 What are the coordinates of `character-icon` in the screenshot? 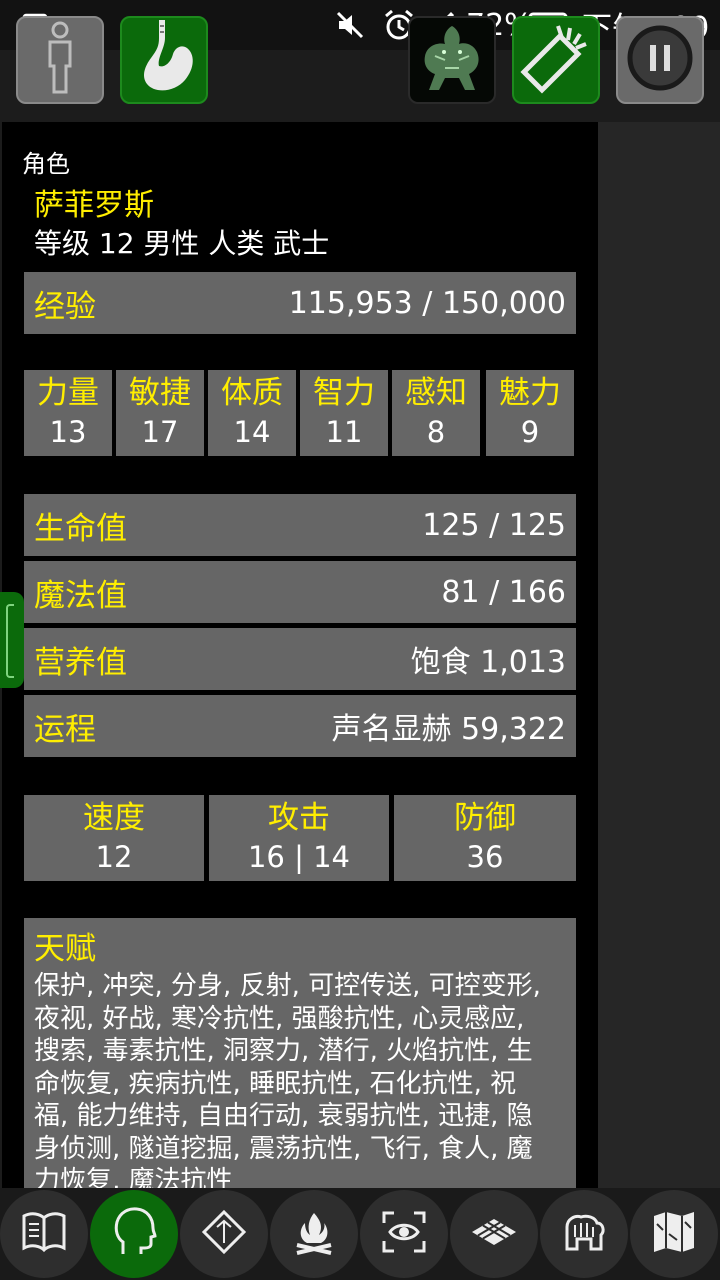 It's located at (60, 60).